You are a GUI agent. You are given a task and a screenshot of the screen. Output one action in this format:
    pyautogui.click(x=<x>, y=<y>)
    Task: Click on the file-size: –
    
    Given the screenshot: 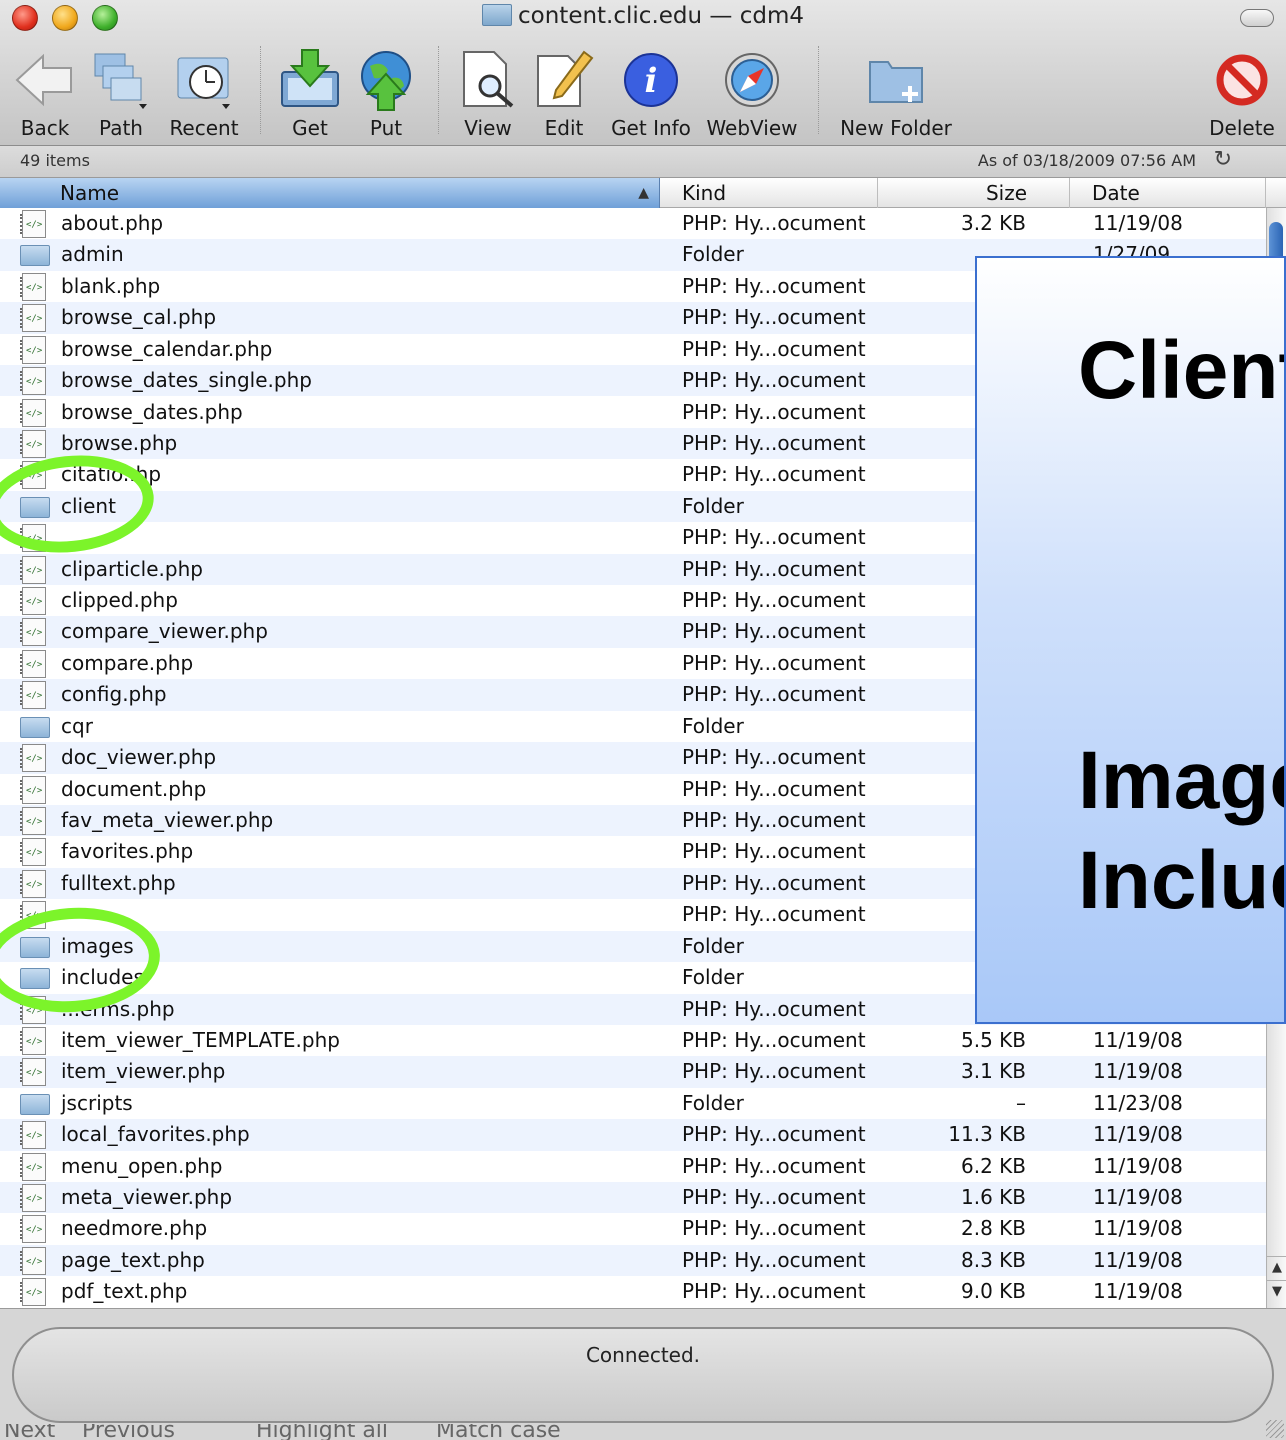 What is the action you would take?
    pyautogui.click(x=1021, y=1102)
    